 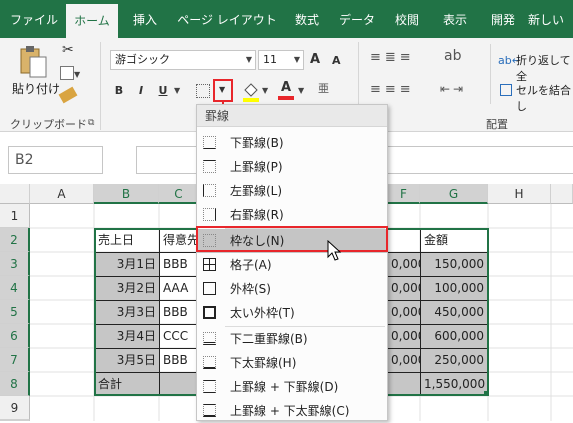 What do you see at coordinates (550, 19) in the screenshot?
I see `tab-new: 新しい` at bounding box center [550, 19].